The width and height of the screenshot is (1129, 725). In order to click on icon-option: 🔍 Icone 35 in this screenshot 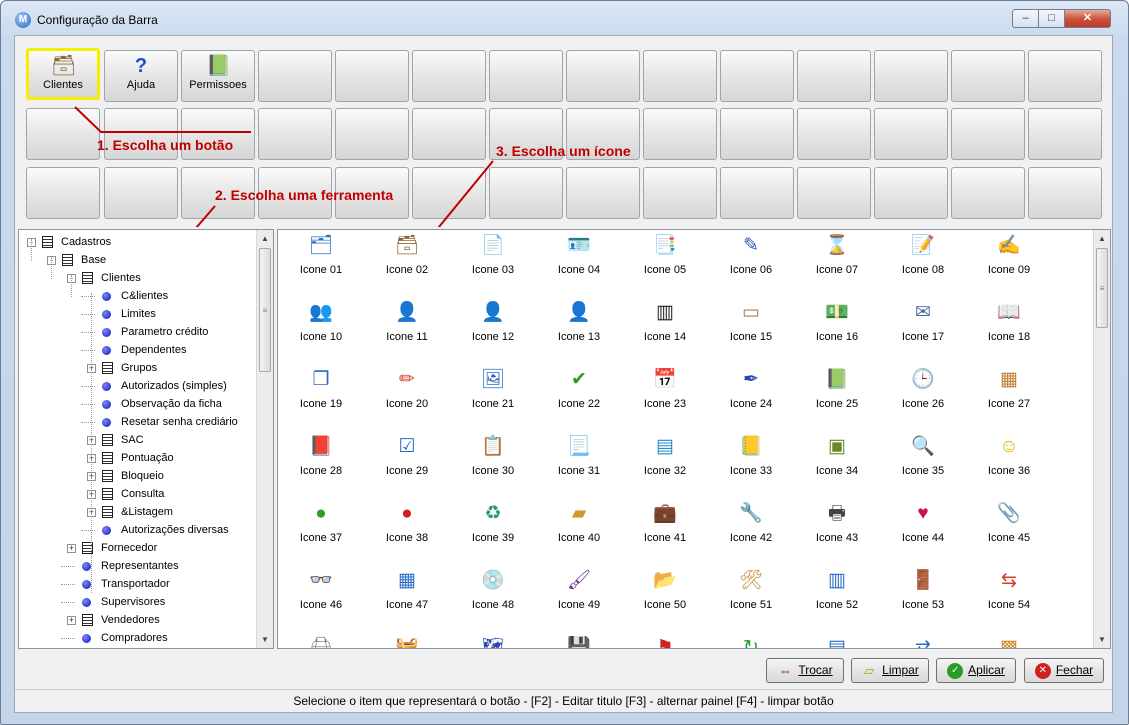, I will do `click(923, 465)`.